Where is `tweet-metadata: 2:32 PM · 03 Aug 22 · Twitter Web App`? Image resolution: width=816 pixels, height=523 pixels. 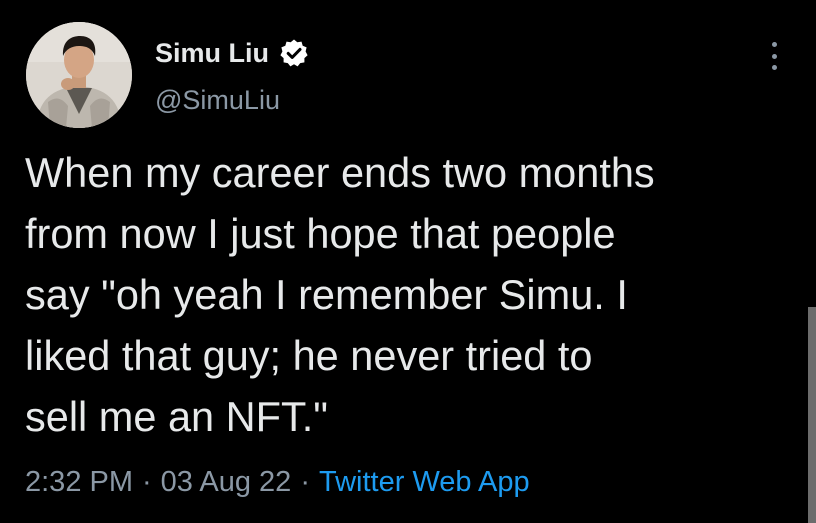
tweet-metadata: 2:32 PM · 03 Aug 22 · Twitter Web App is located at coordinates (277, 482).